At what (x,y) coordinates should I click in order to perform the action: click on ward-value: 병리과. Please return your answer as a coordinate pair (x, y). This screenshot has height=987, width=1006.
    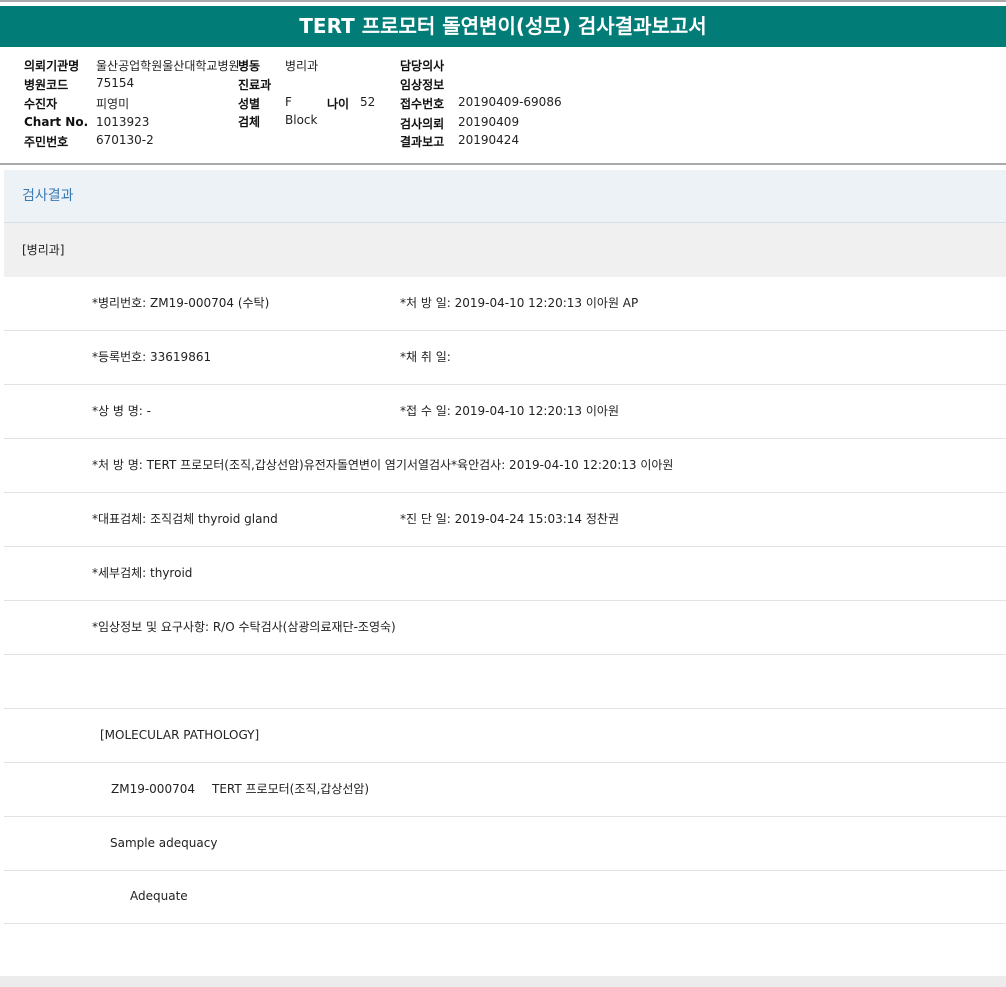
    Looking at the image, I should click on (302, 66).